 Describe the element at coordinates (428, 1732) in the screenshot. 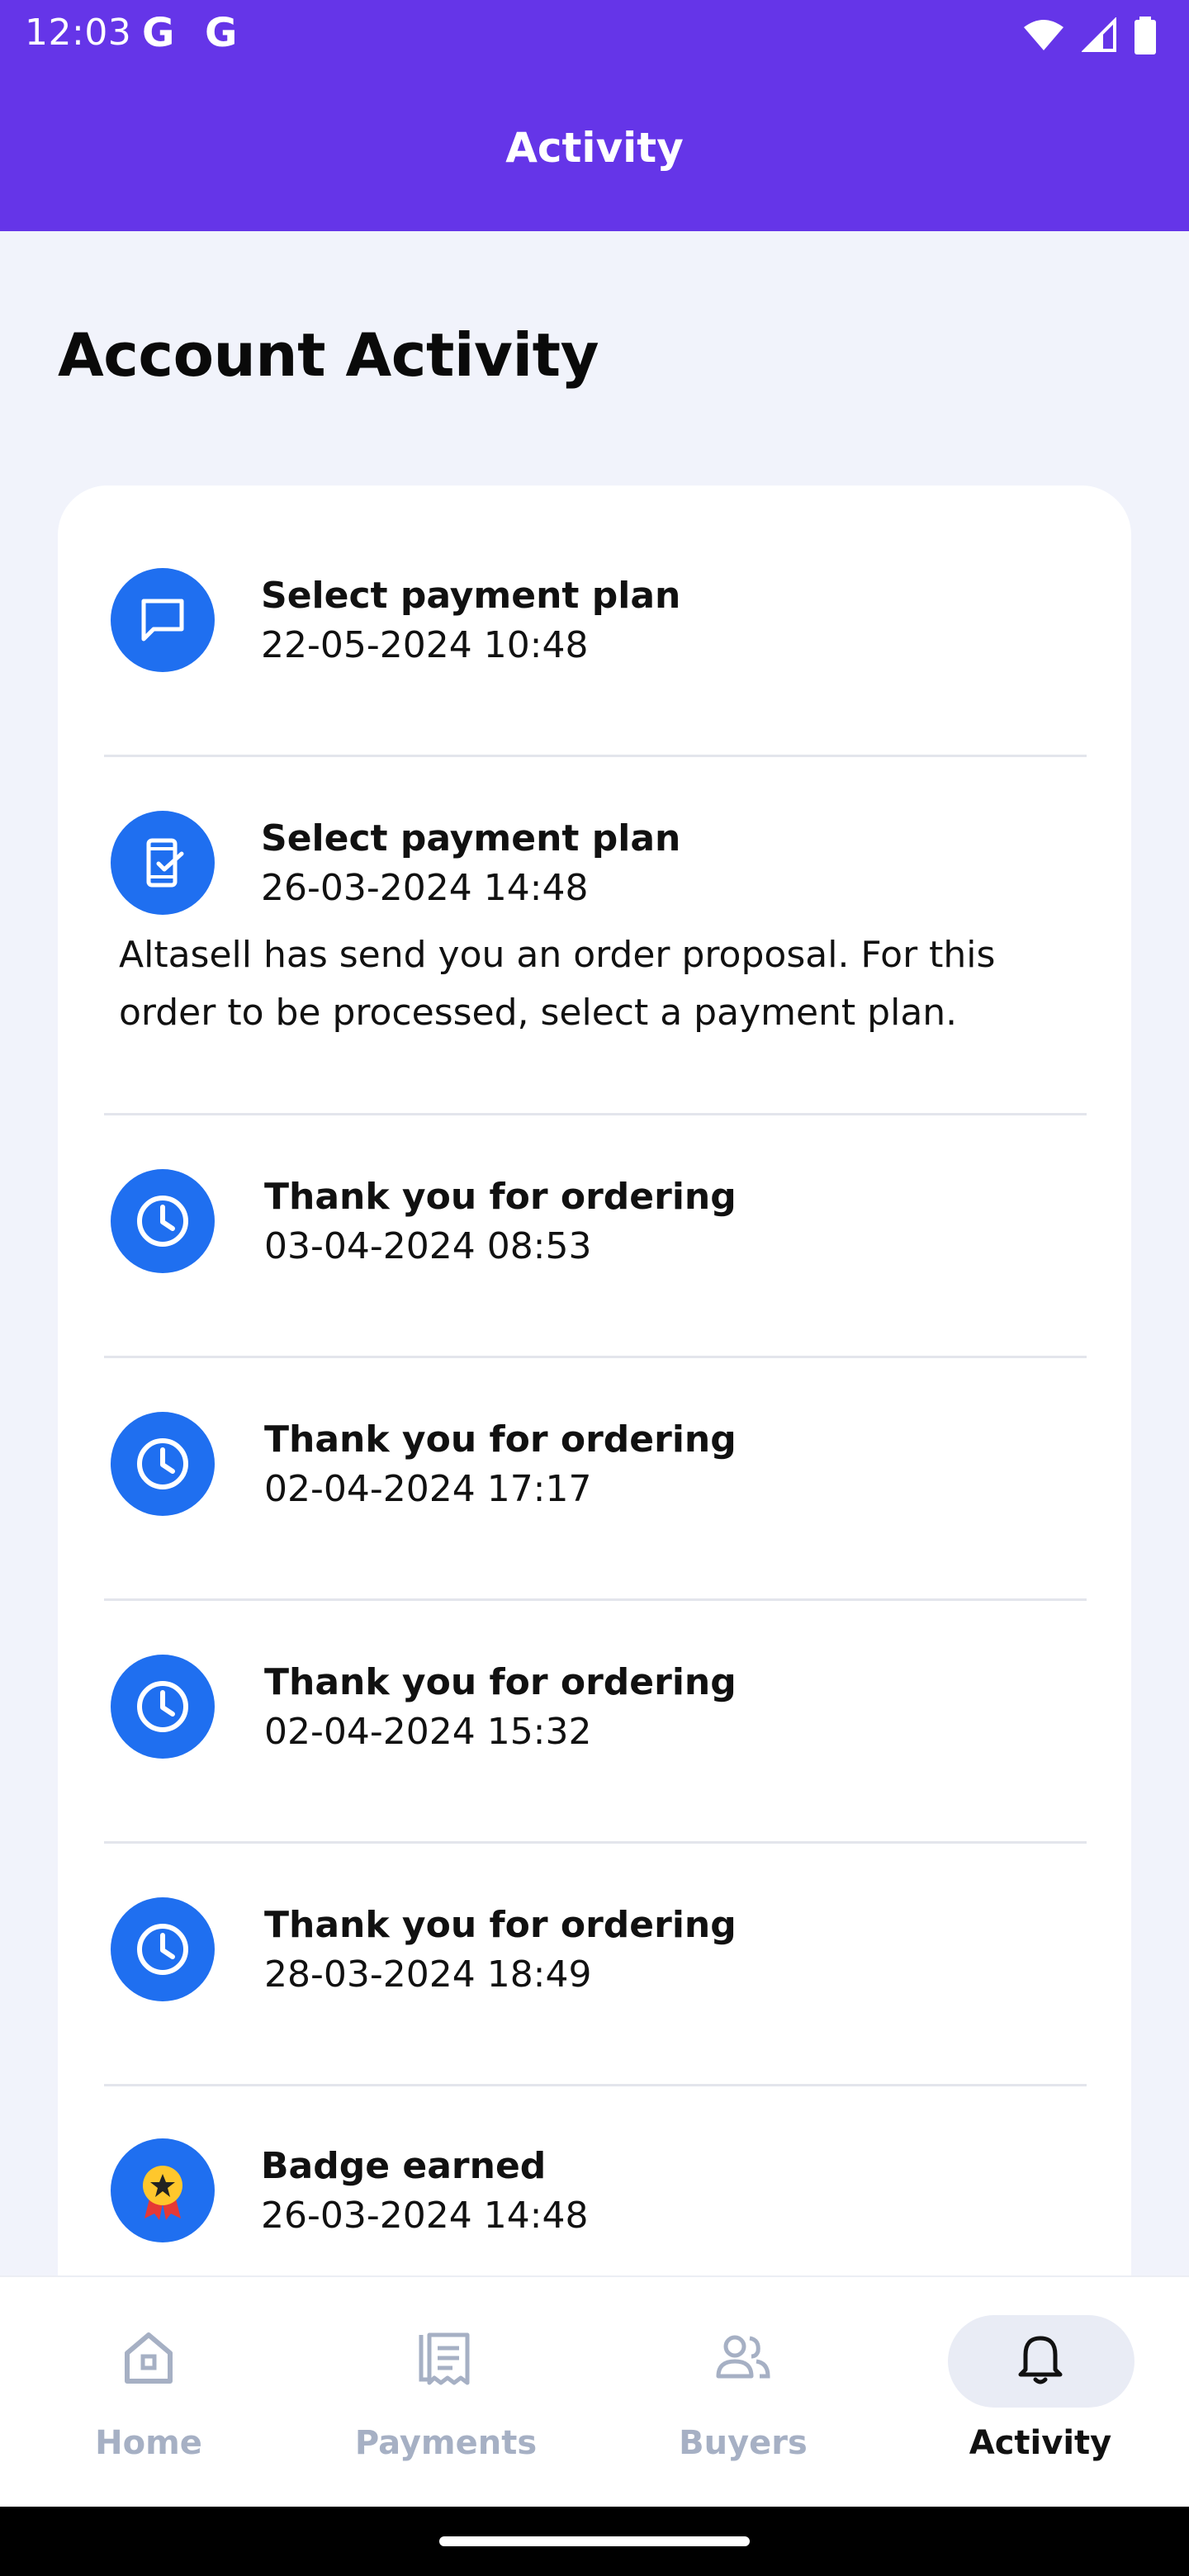

I see `activity-date: 02-04-2024 15:32` at that location.